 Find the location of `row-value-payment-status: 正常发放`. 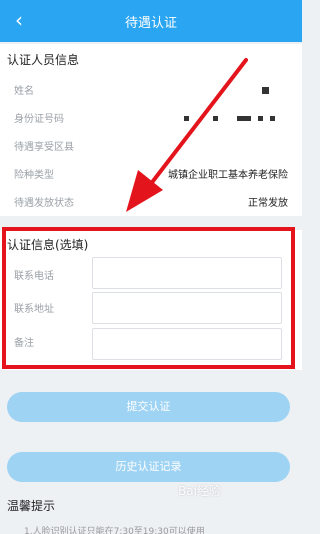

row-value-payment-status: 正常发放 is located at coordinates (268, 203).